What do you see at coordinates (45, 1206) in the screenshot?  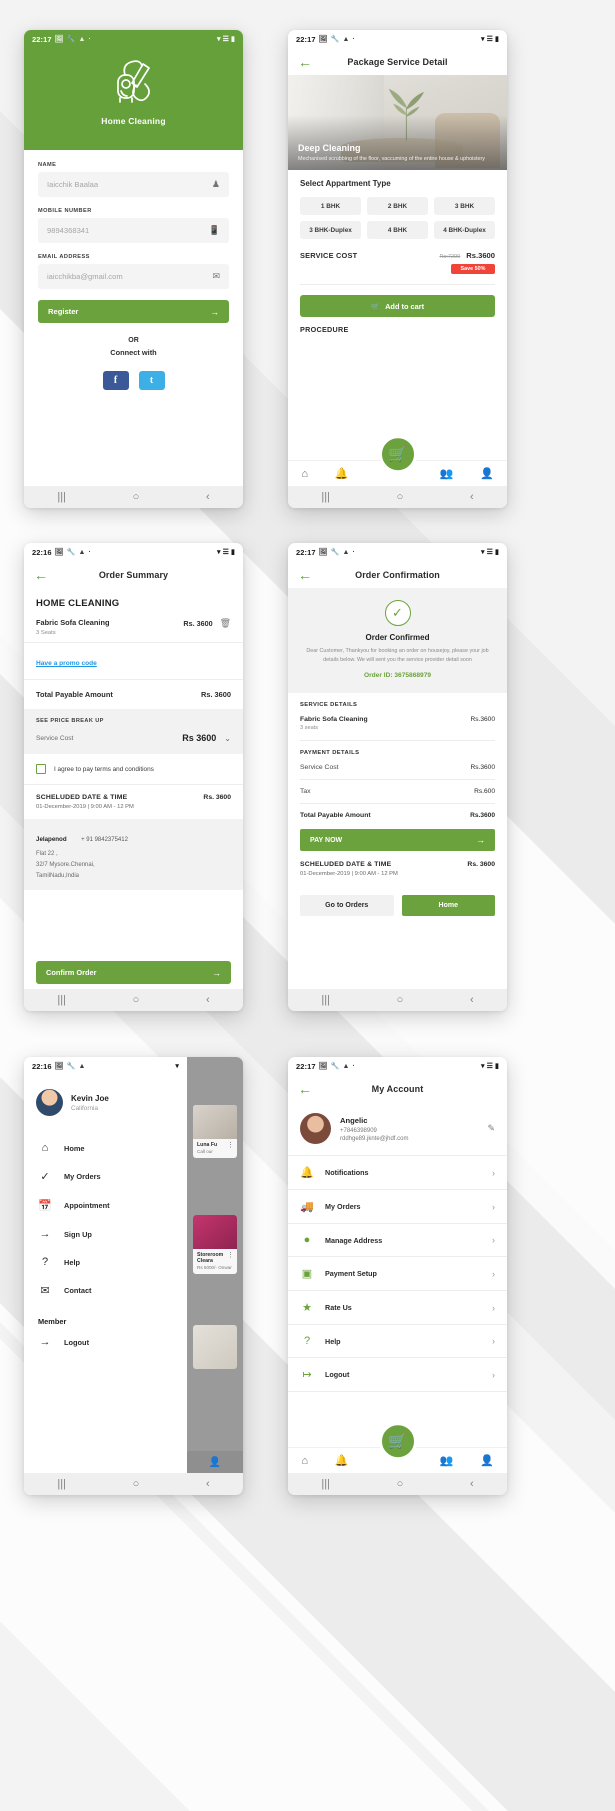 I see `calendar-icon: 📅` at bounding box center [45, 1206].